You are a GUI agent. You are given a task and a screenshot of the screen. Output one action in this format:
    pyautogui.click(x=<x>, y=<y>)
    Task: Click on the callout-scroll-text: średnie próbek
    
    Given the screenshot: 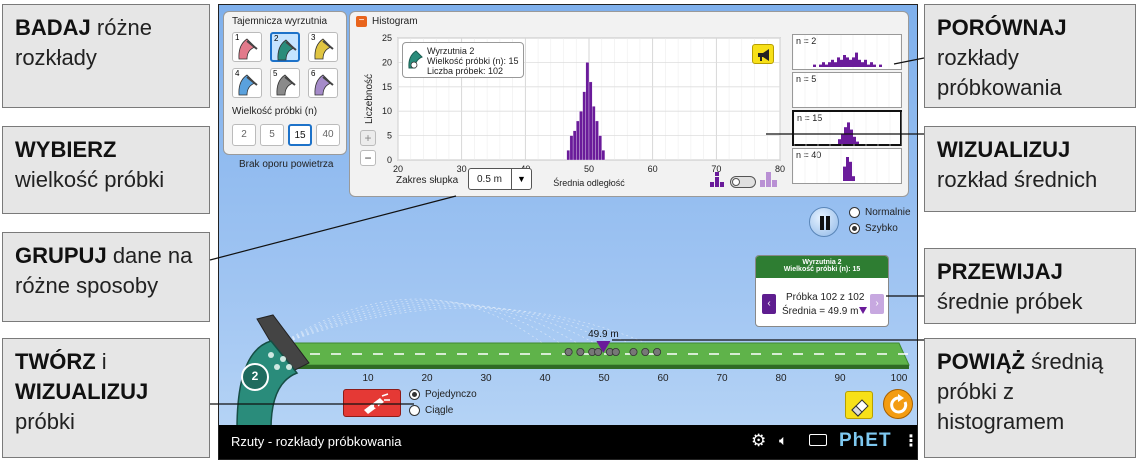 What is the action you would take?
    pyautogui.click(x=1010, y=301)
    